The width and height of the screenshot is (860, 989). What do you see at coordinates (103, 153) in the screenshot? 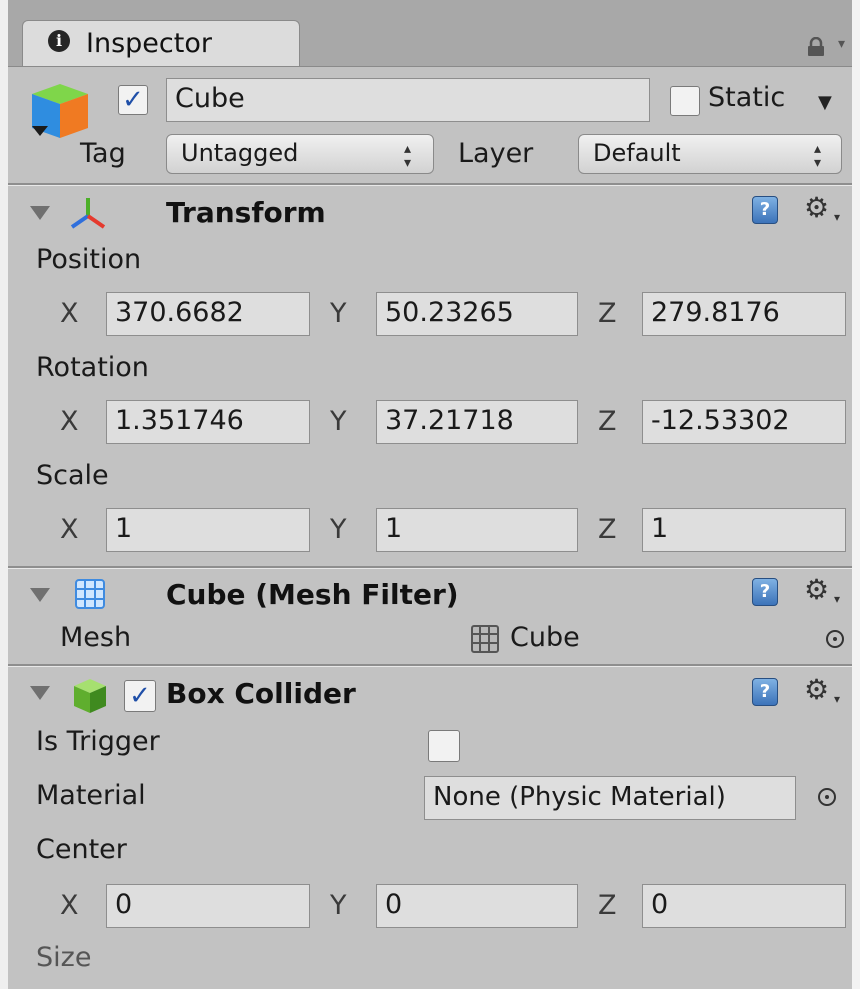
I see `tag-label: Tag` at bounding box center [103, 153].